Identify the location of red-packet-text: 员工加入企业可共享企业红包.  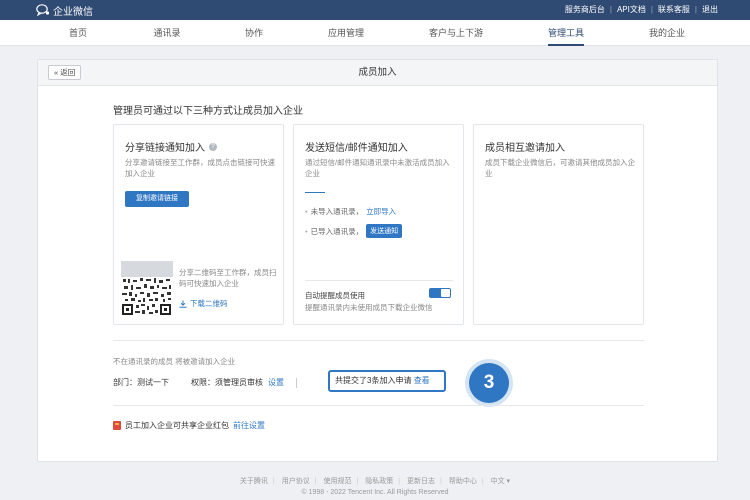
(177, 425).